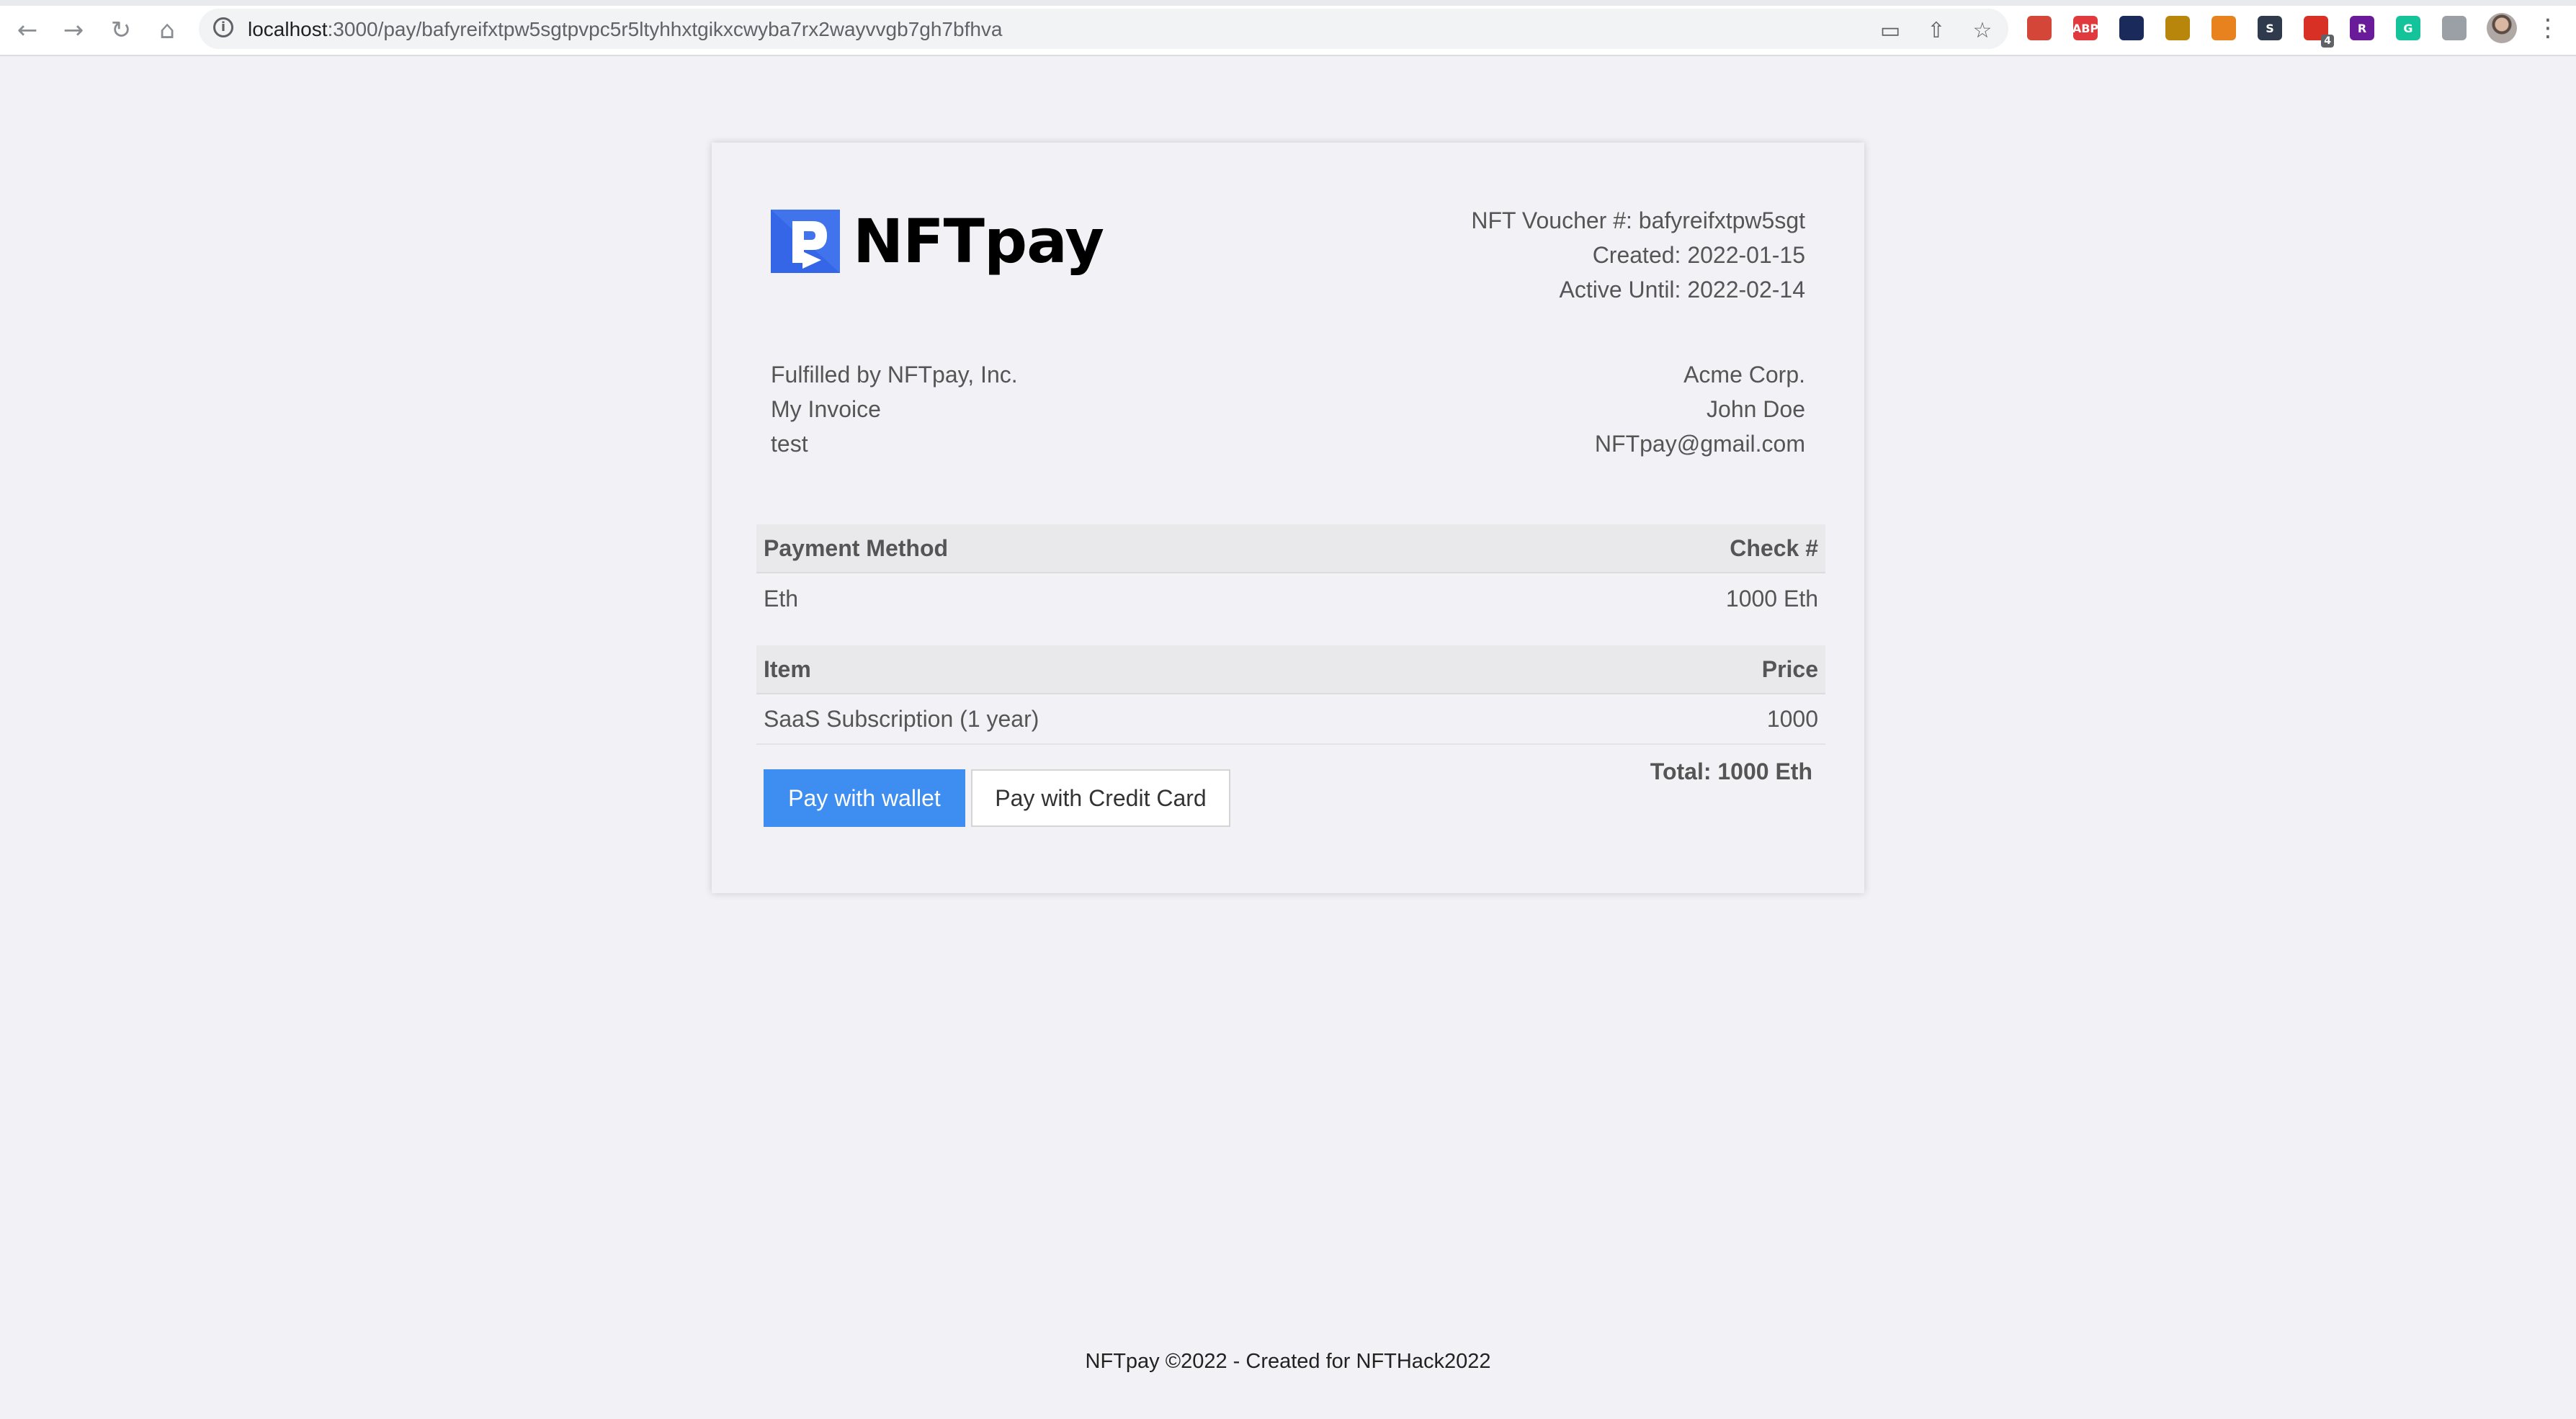 The image size is (2576, 1419). Describe the element at coordinates (2327, 42) in the screenshot. I see `extension-badge: 4` at that location.